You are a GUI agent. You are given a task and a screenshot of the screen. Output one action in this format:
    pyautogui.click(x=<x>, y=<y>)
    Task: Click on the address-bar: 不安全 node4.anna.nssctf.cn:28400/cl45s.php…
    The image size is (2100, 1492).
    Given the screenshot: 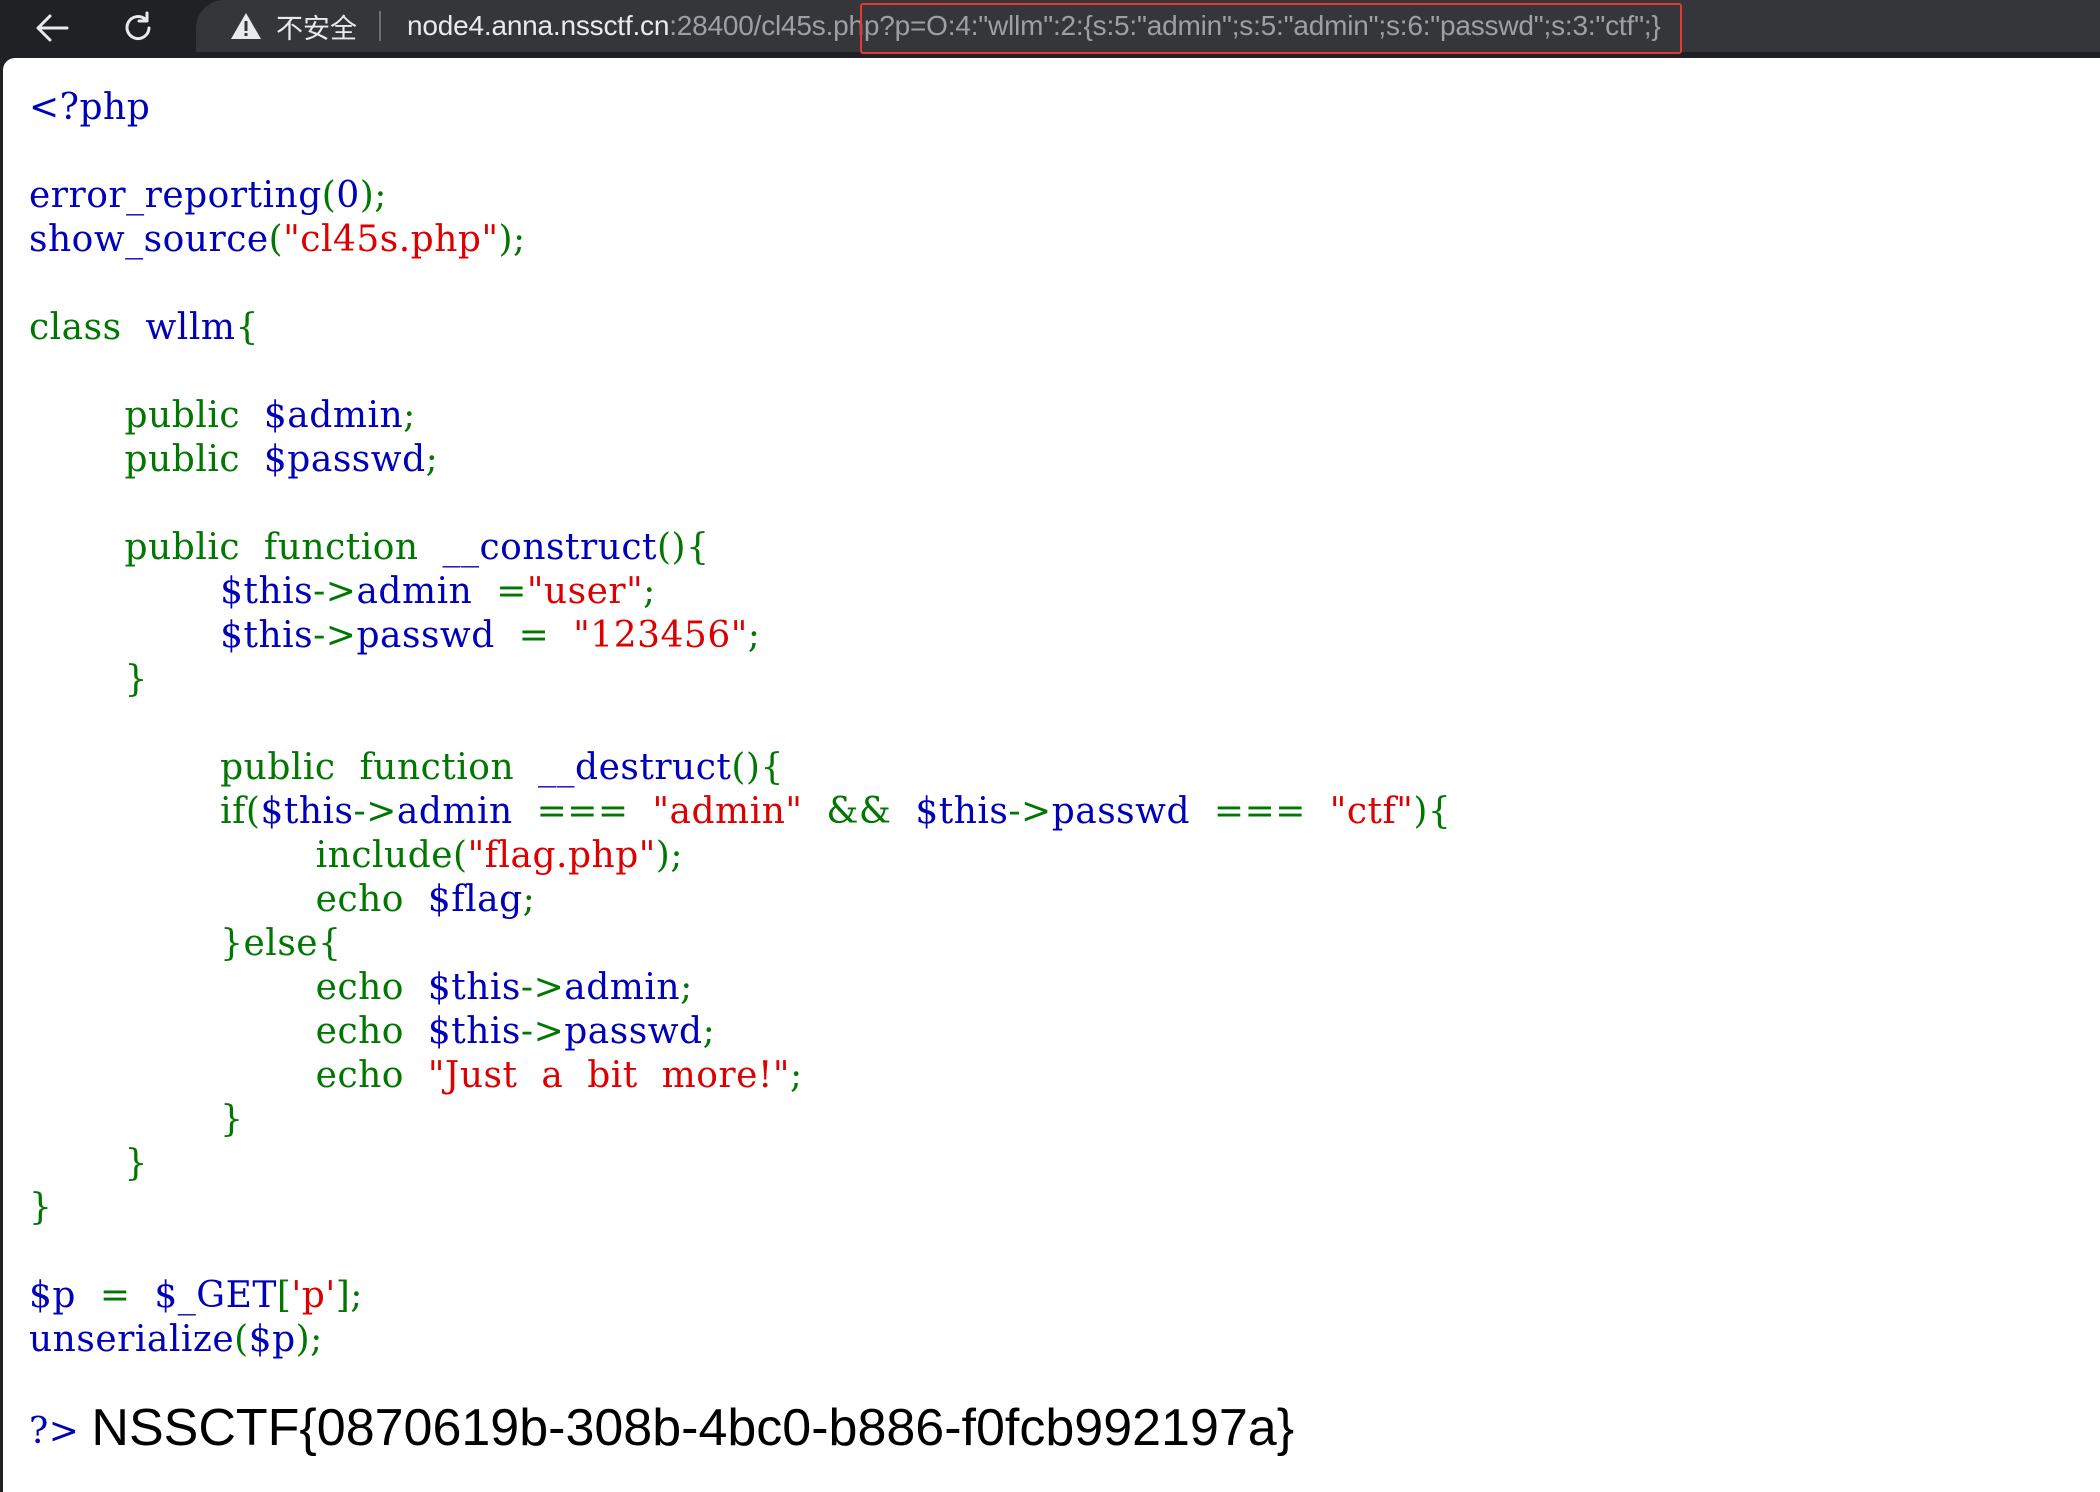 What is the action you would take?
    pyautogui.click(x=1148, y=26)
    